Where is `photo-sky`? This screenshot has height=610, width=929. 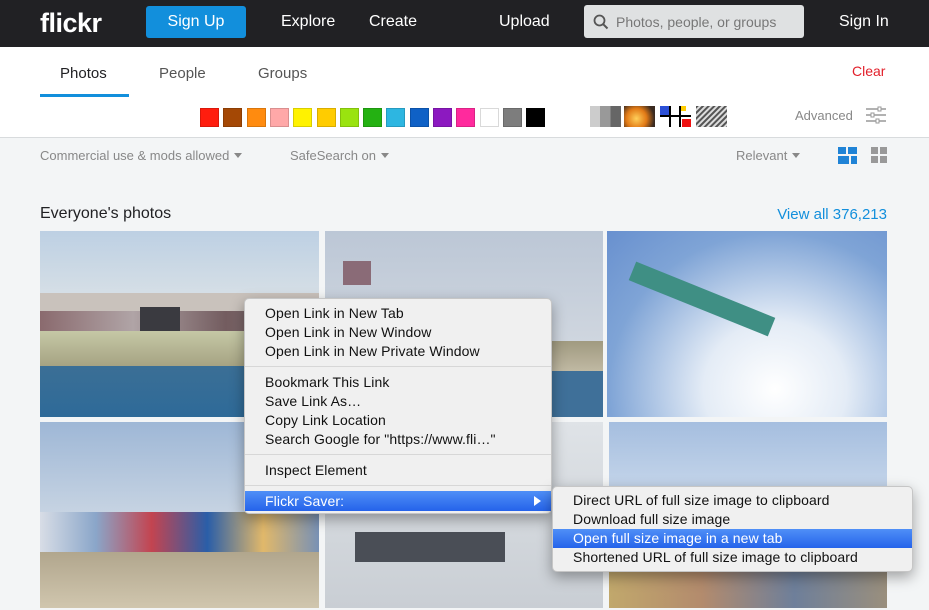
photo-sky is located at coordinates (179, 266).